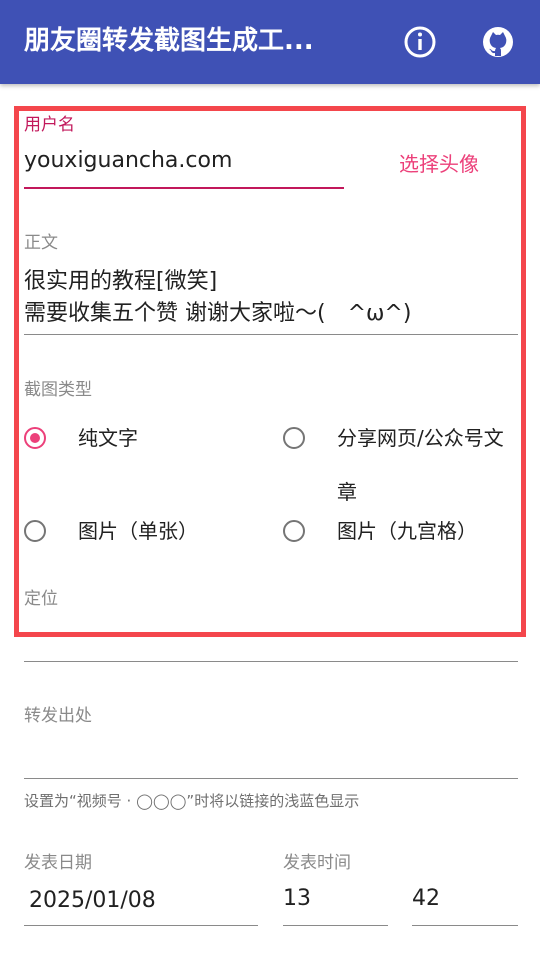 This screenshot has width=540, height=960. I want to click on username-input: youxiguancha.com, so click(128, 160).